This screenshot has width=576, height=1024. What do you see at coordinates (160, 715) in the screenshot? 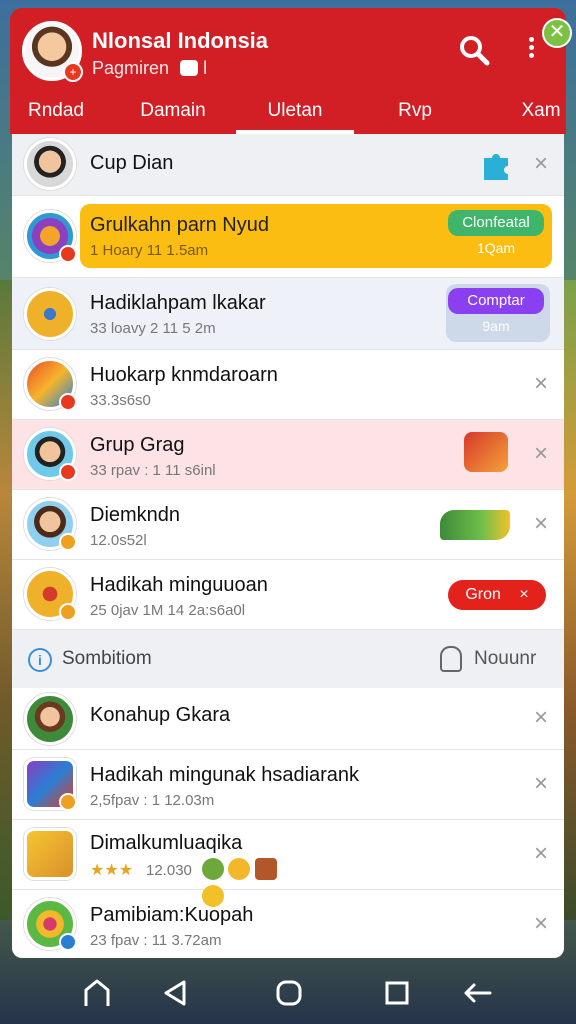
I see `chat-name: Konahup Gkara` at bounding box center [160, 715].